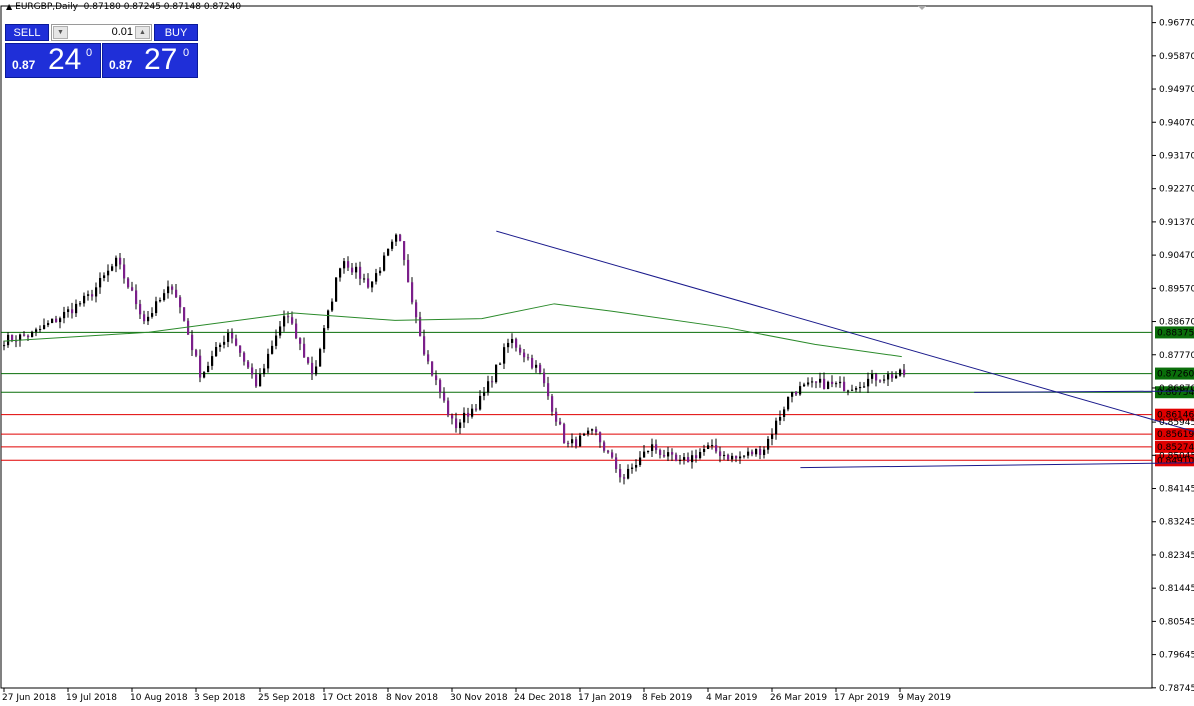 The image size is (1194, 706). I want to click on lot-size-field: ▼ 0.01 ▲, so click(101, 32).